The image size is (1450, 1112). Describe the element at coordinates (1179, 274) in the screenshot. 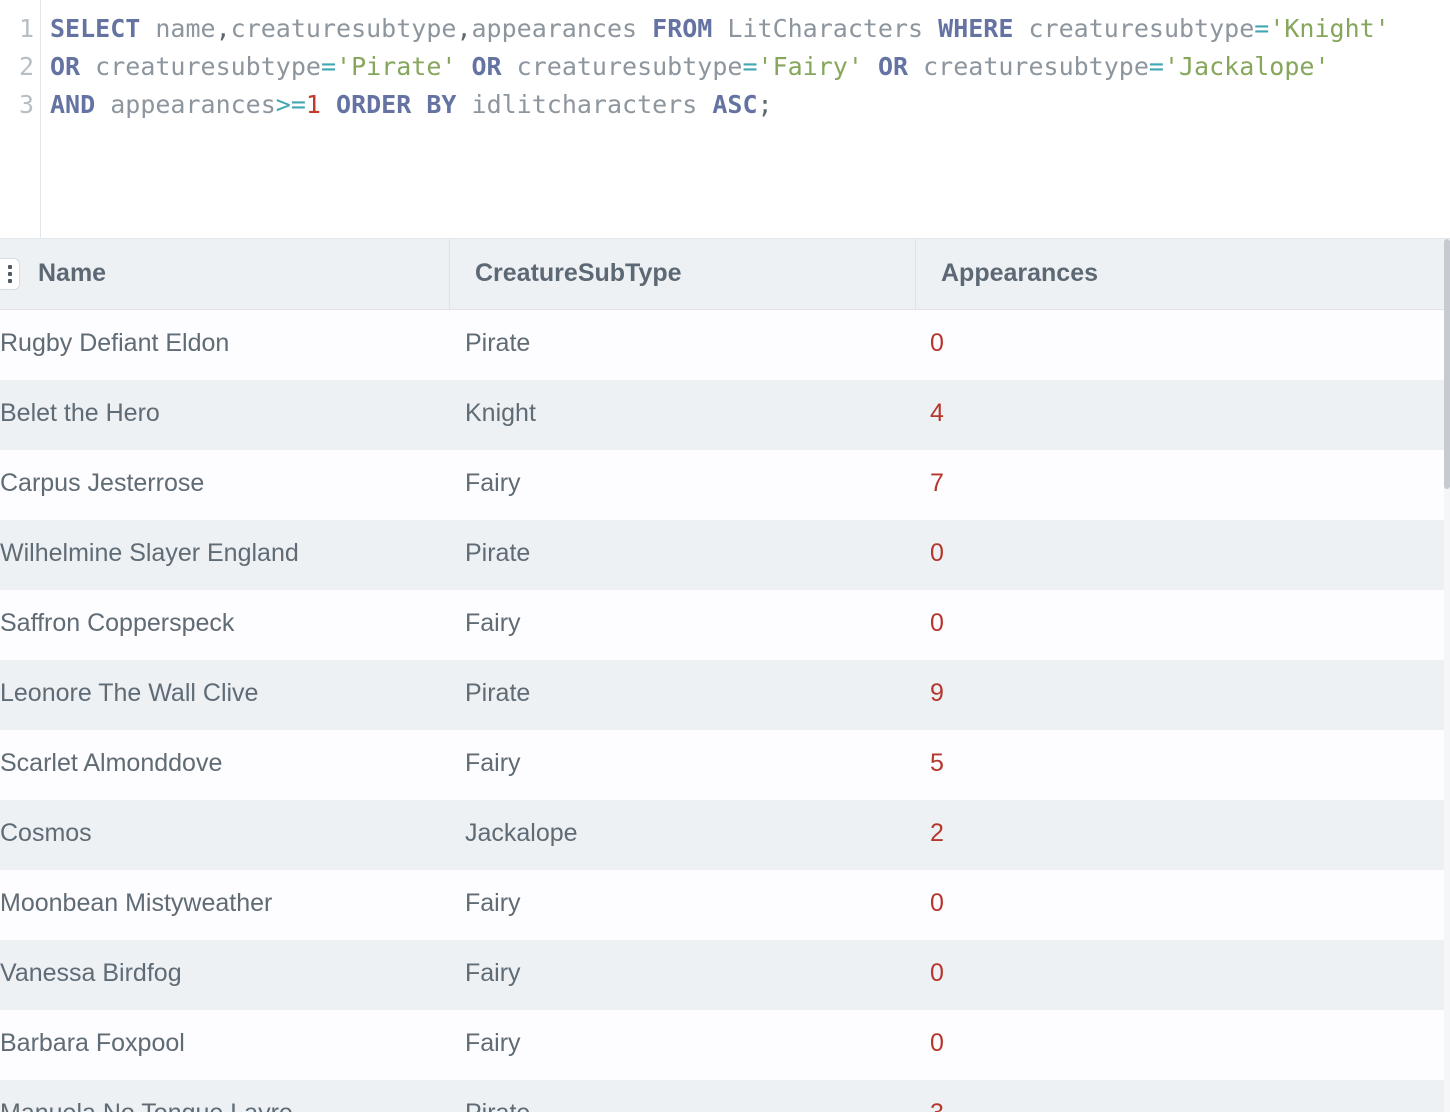

I see `column-header-appearances: Appearances` at that location.